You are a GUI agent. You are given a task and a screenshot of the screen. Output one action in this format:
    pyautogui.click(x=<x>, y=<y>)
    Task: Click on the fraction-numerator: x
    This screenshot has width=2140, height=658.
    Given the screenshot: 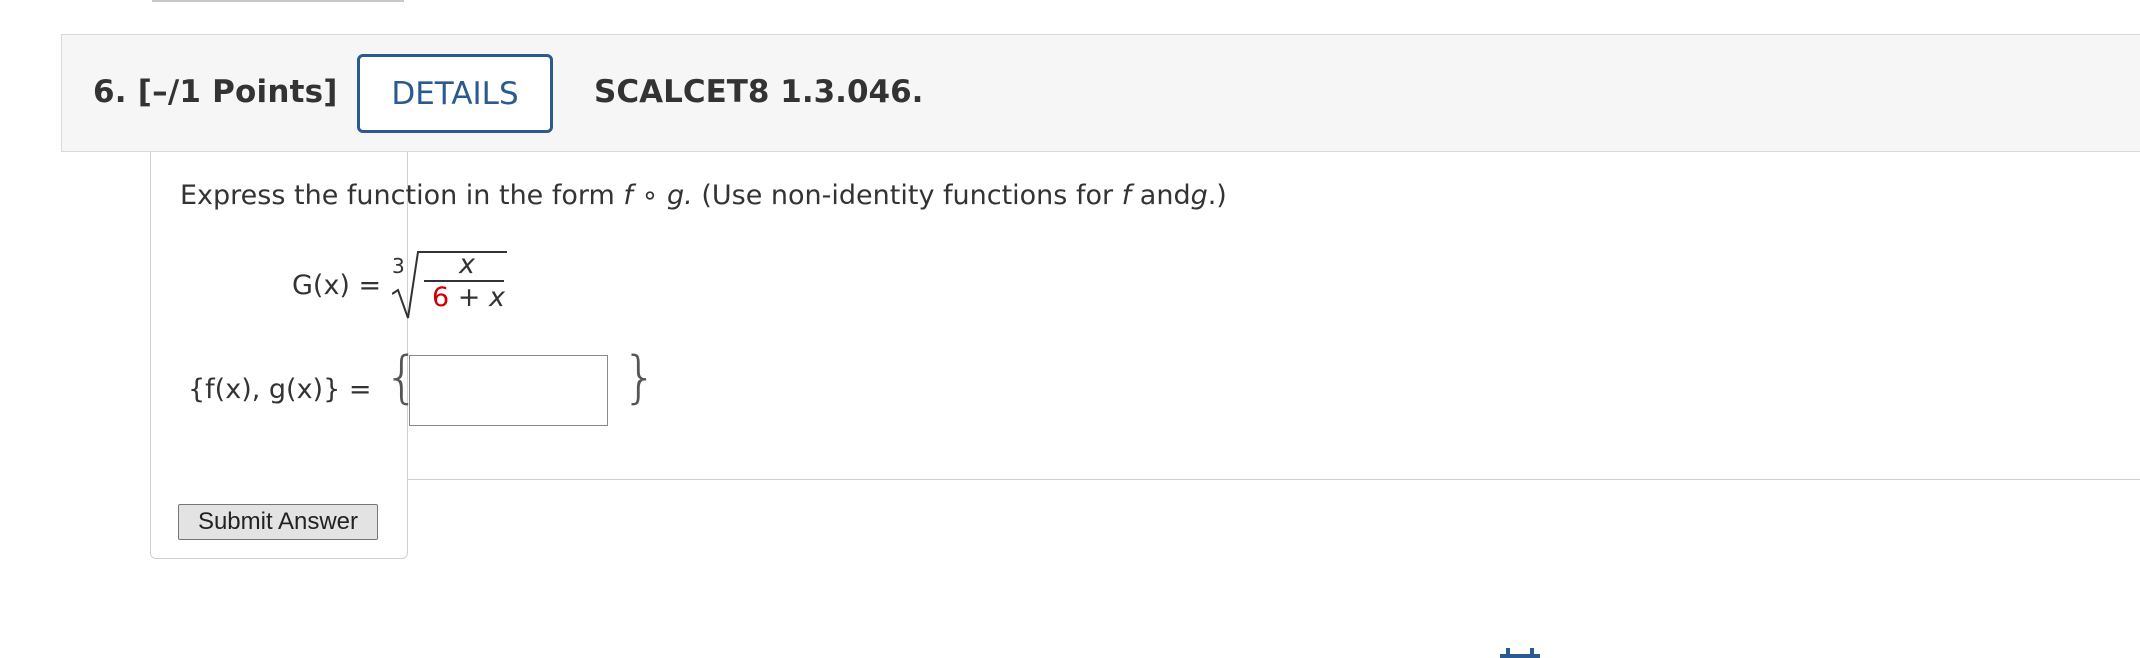 What is the action you would take?
    pyautogui.click(x=467, y=264)
    